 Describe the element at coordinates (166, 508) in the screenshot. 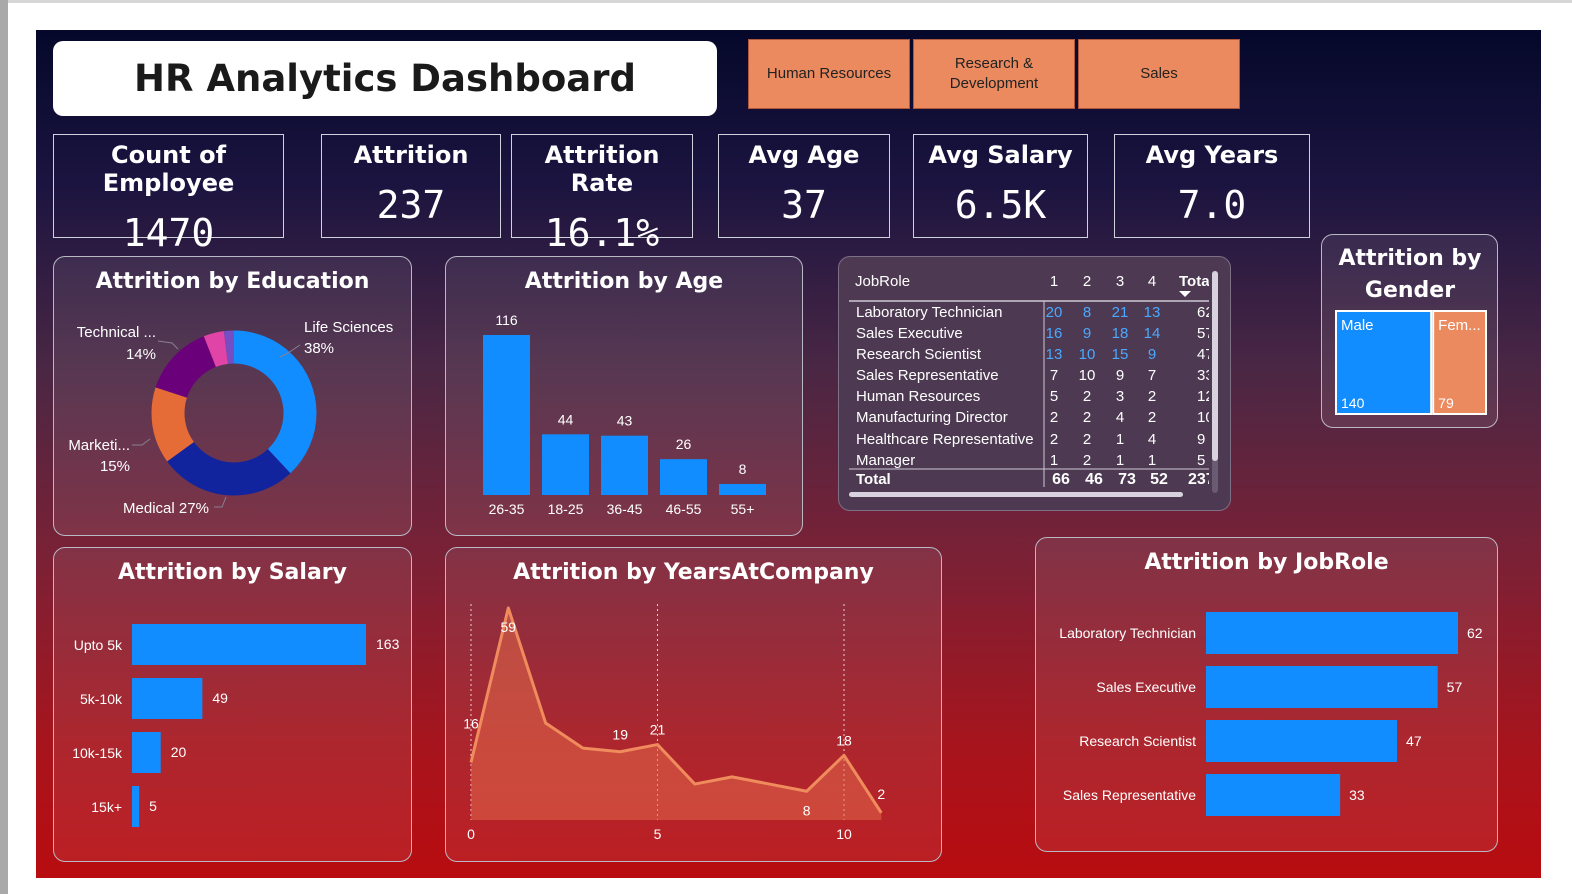

I see `slice-label: Medical 27%` at that location.